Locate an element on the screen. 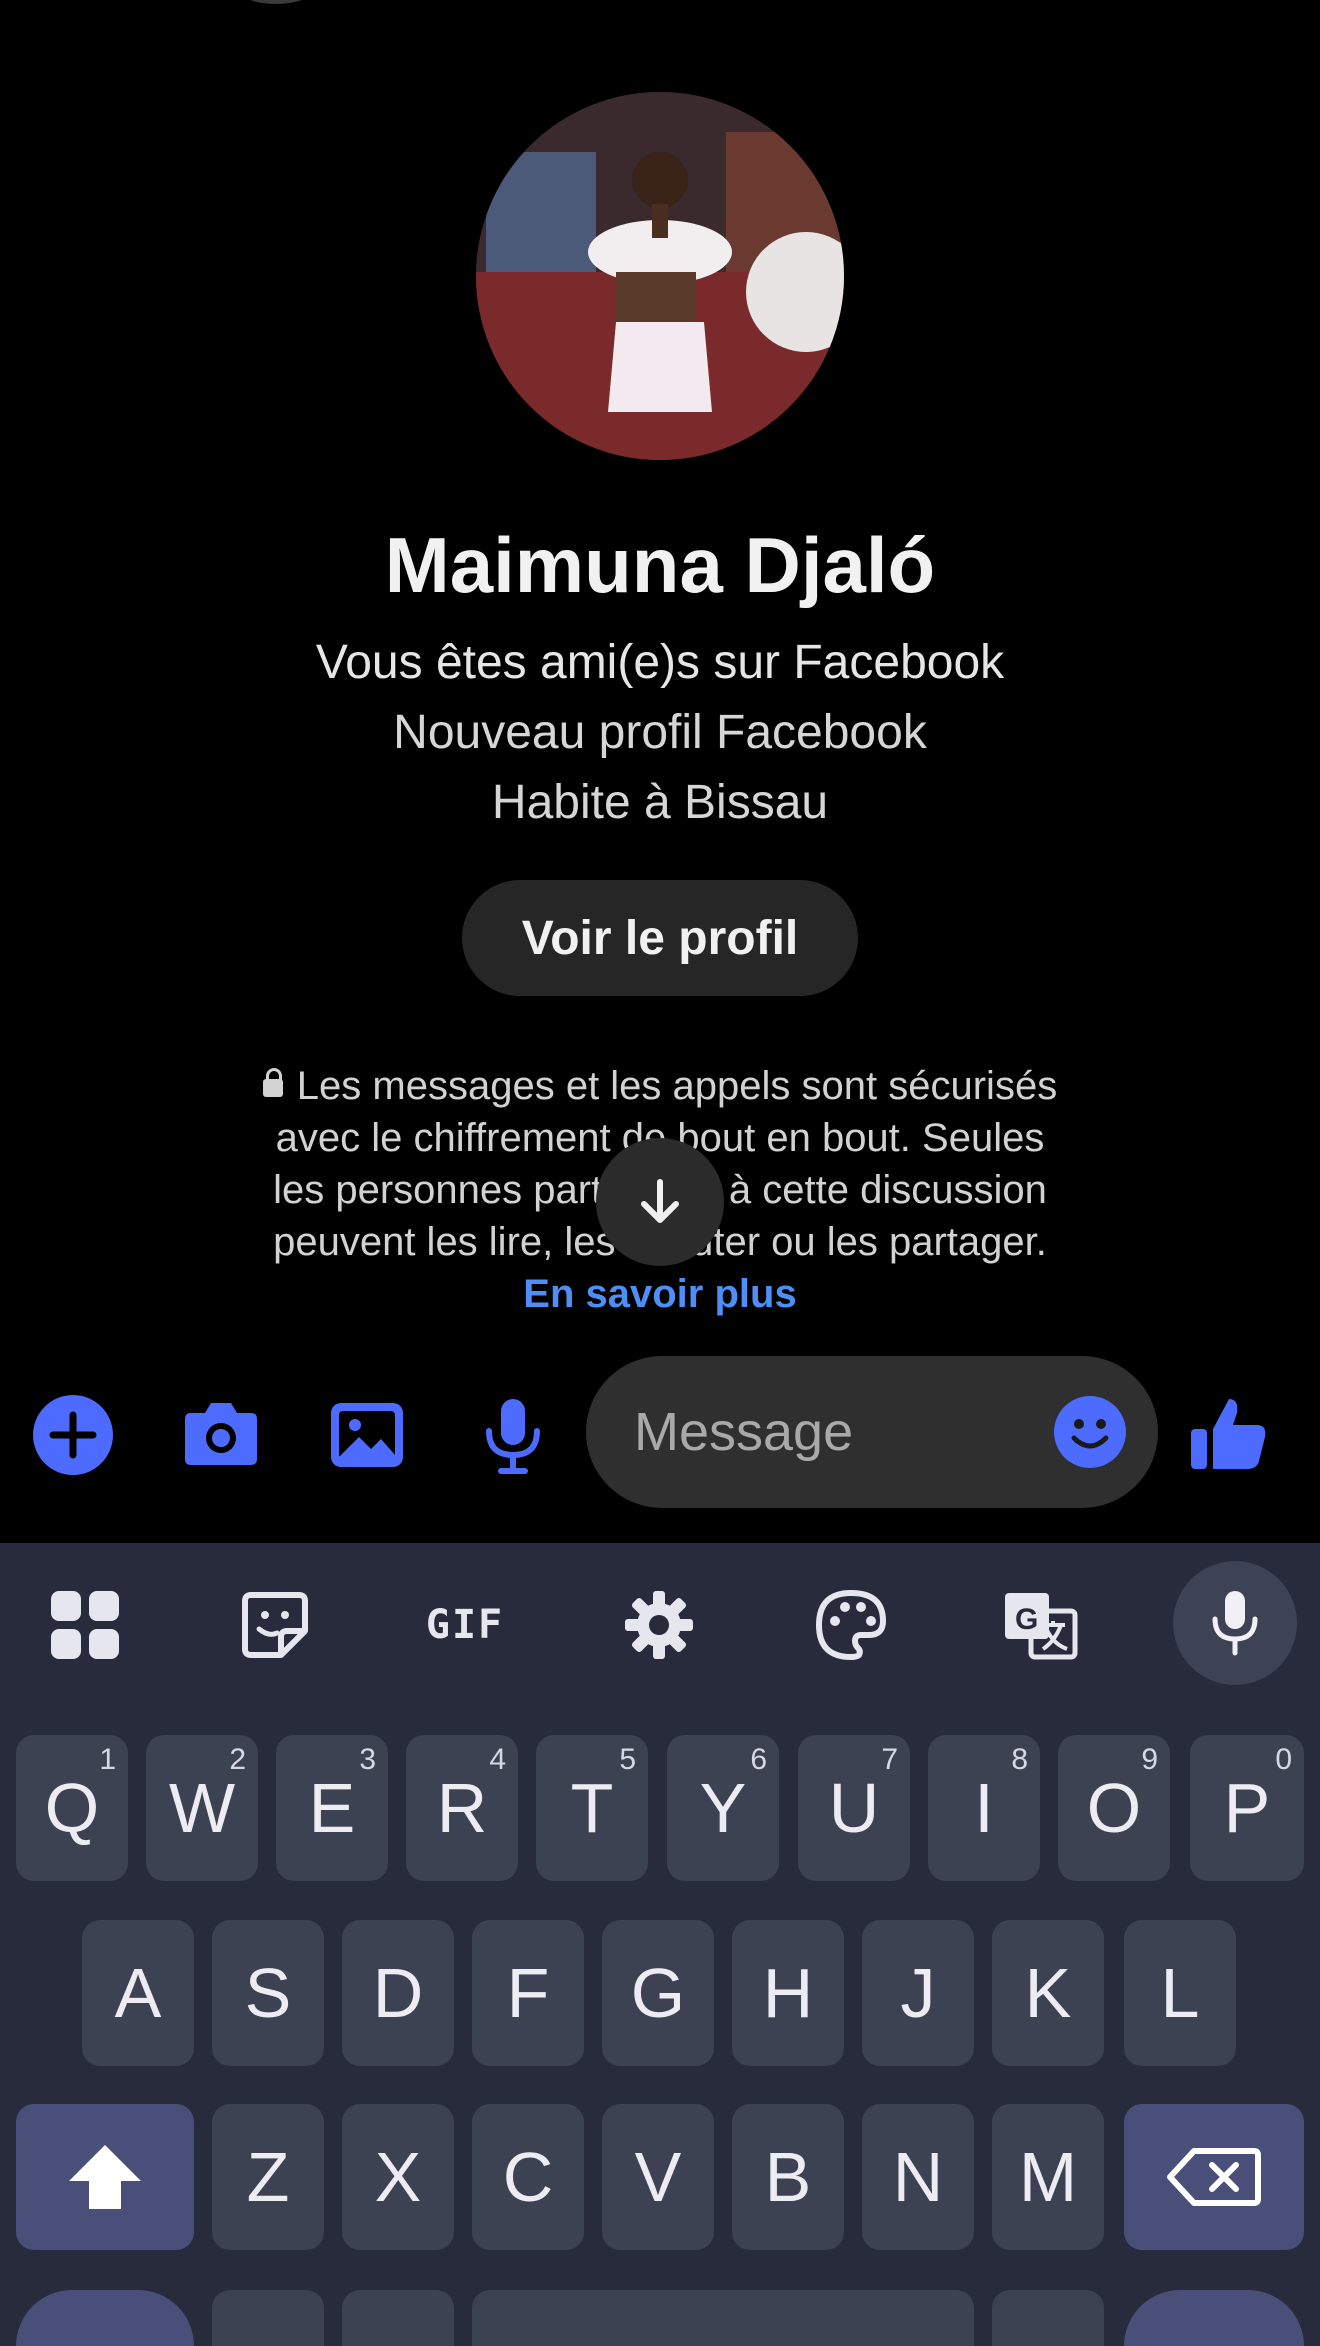  contact-location: Habite à Bissau is located at coordinates (660, 802).